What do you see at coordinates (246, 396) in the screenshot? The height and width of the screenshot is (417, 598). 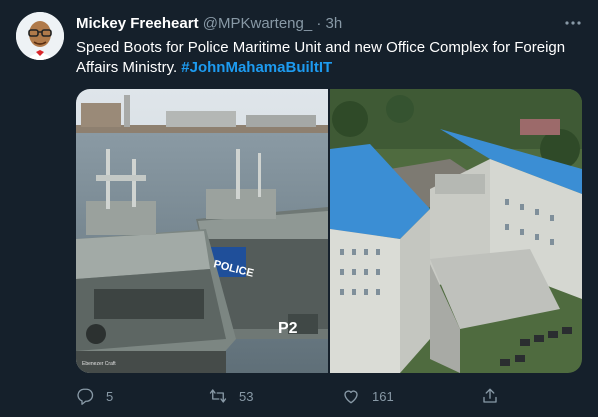 I see `retweet-count: 53` at bounding box center [246, 396].